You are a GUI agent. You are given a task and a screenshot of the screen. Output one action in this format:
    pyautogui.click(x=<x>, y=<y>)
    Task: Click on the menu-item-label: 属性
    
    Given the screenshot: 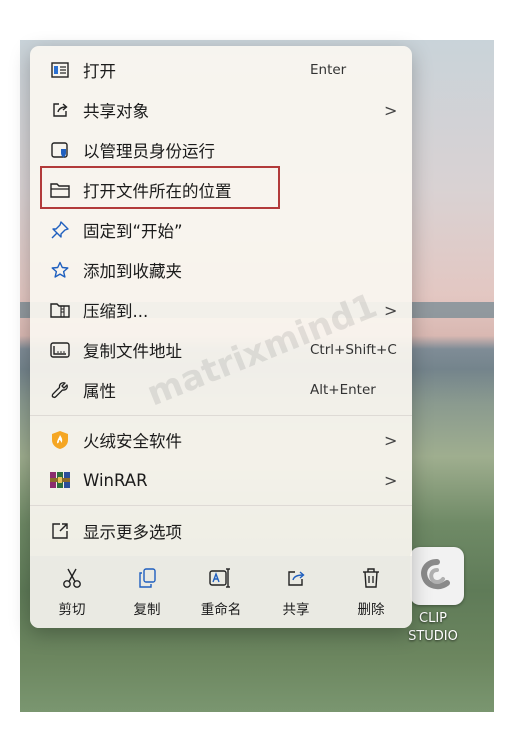 What is the action you would take?
    pyautogui.click(x=99, y=391)
    